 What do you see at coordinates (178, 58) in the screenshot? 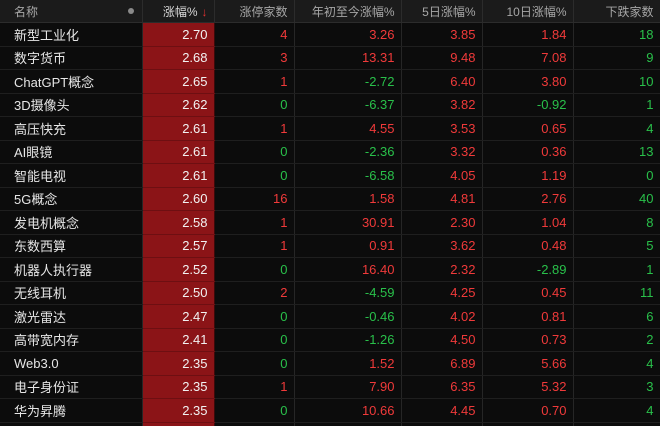
I see `cell-change: 2.68` at bounding box center [178, 58].